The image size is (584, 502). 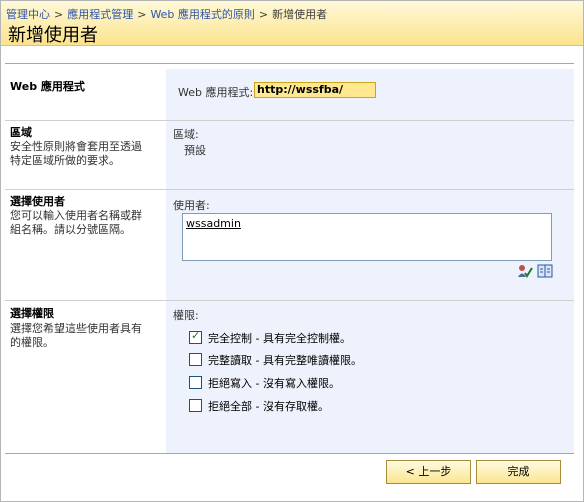 I want to click on breadcrumb-current: 新增使用者, so click(x=300, y=14).